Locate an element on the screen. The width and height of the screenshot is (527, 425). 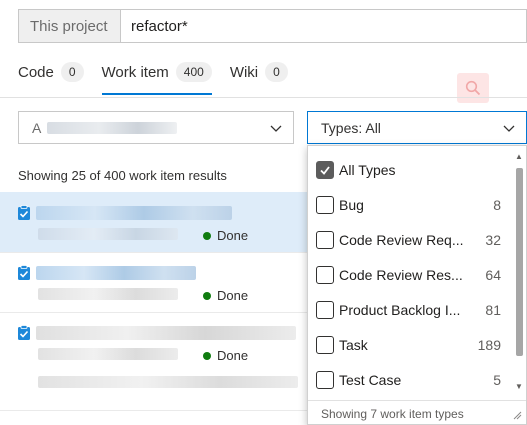
tab-work-item: Work item 400 is located at coordinates (157, 76).